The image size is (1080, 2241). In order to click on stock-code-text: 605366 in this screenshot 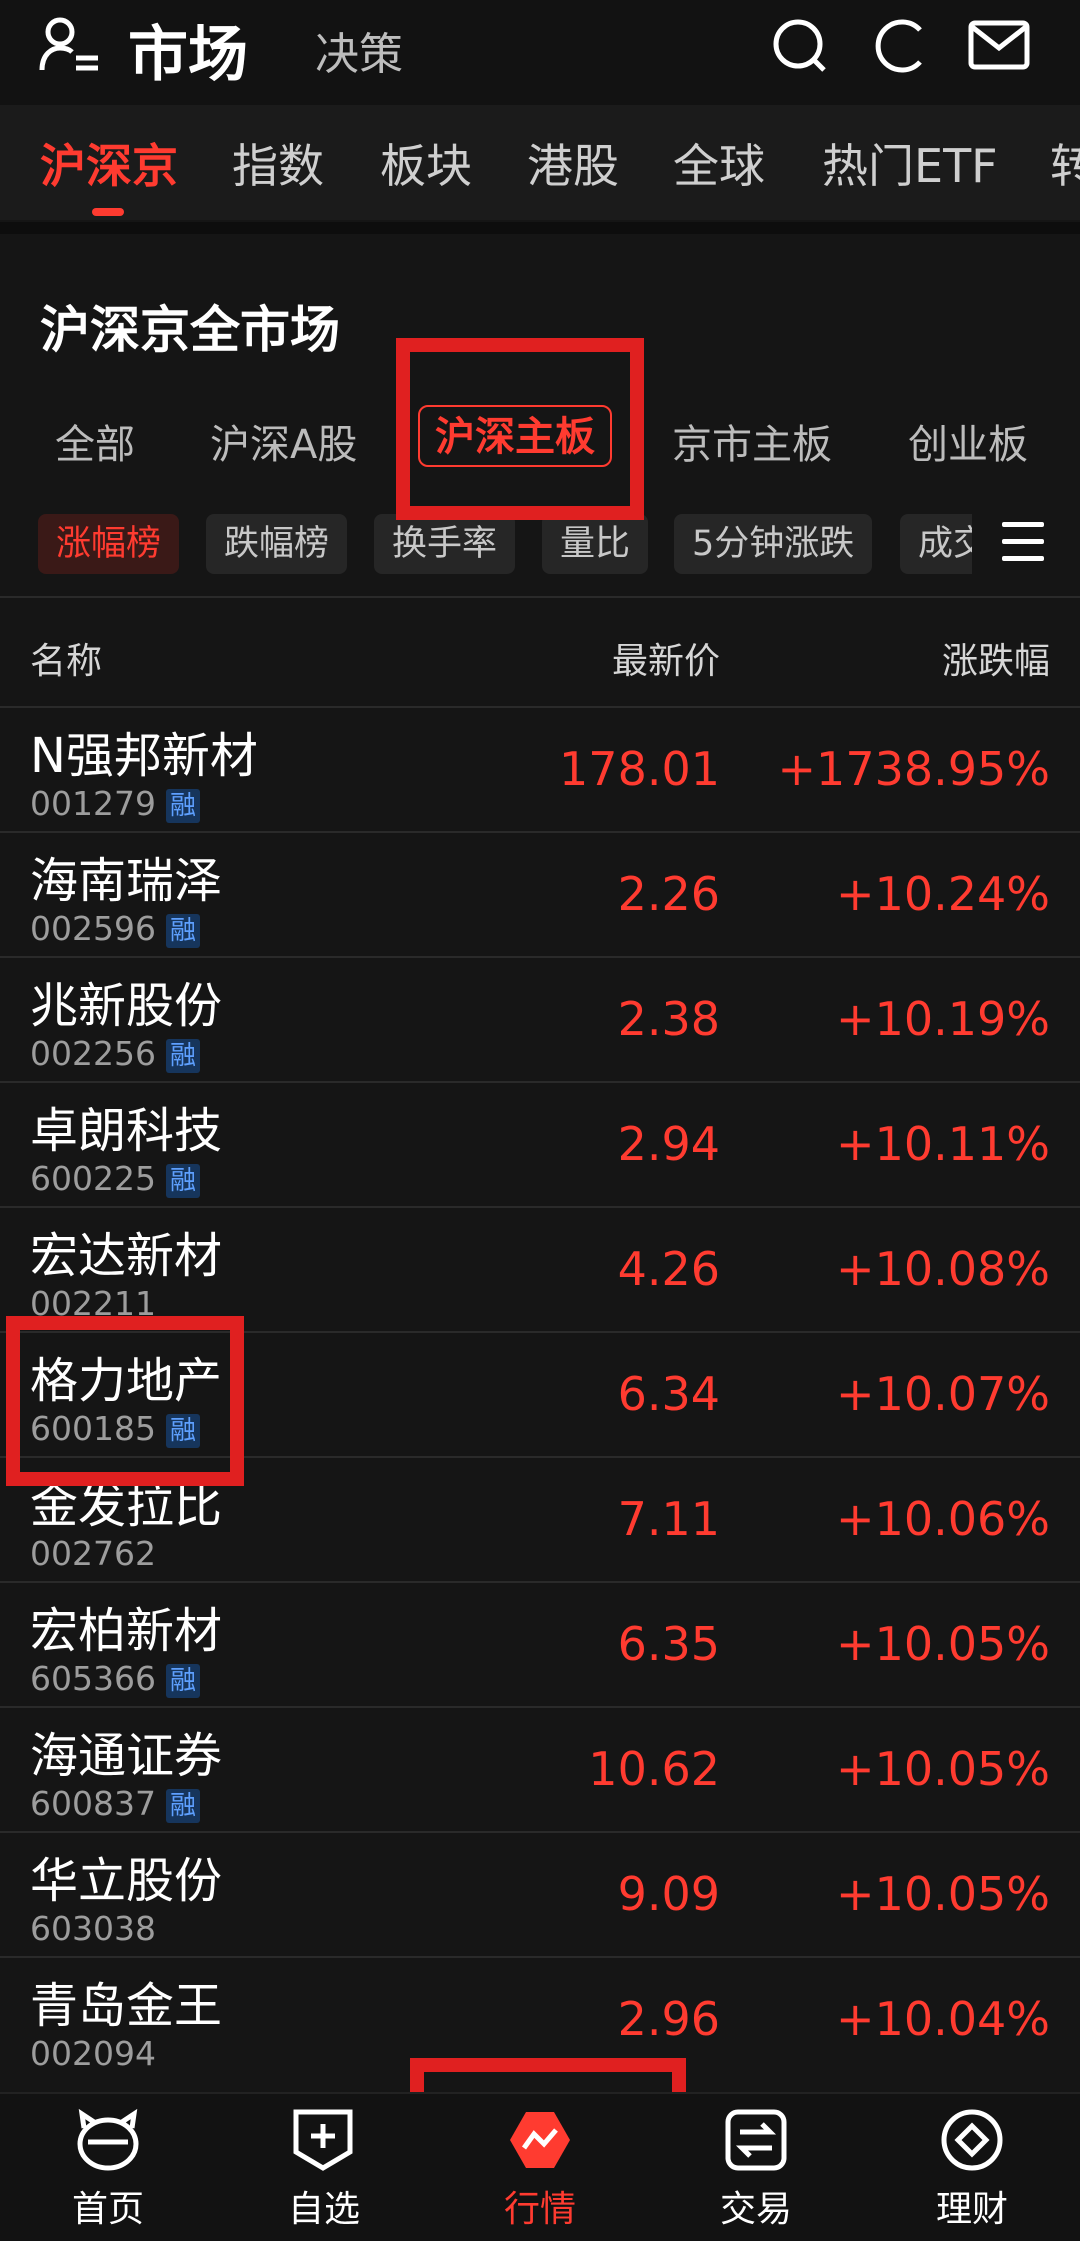, I will do `click(93, 1678)`.